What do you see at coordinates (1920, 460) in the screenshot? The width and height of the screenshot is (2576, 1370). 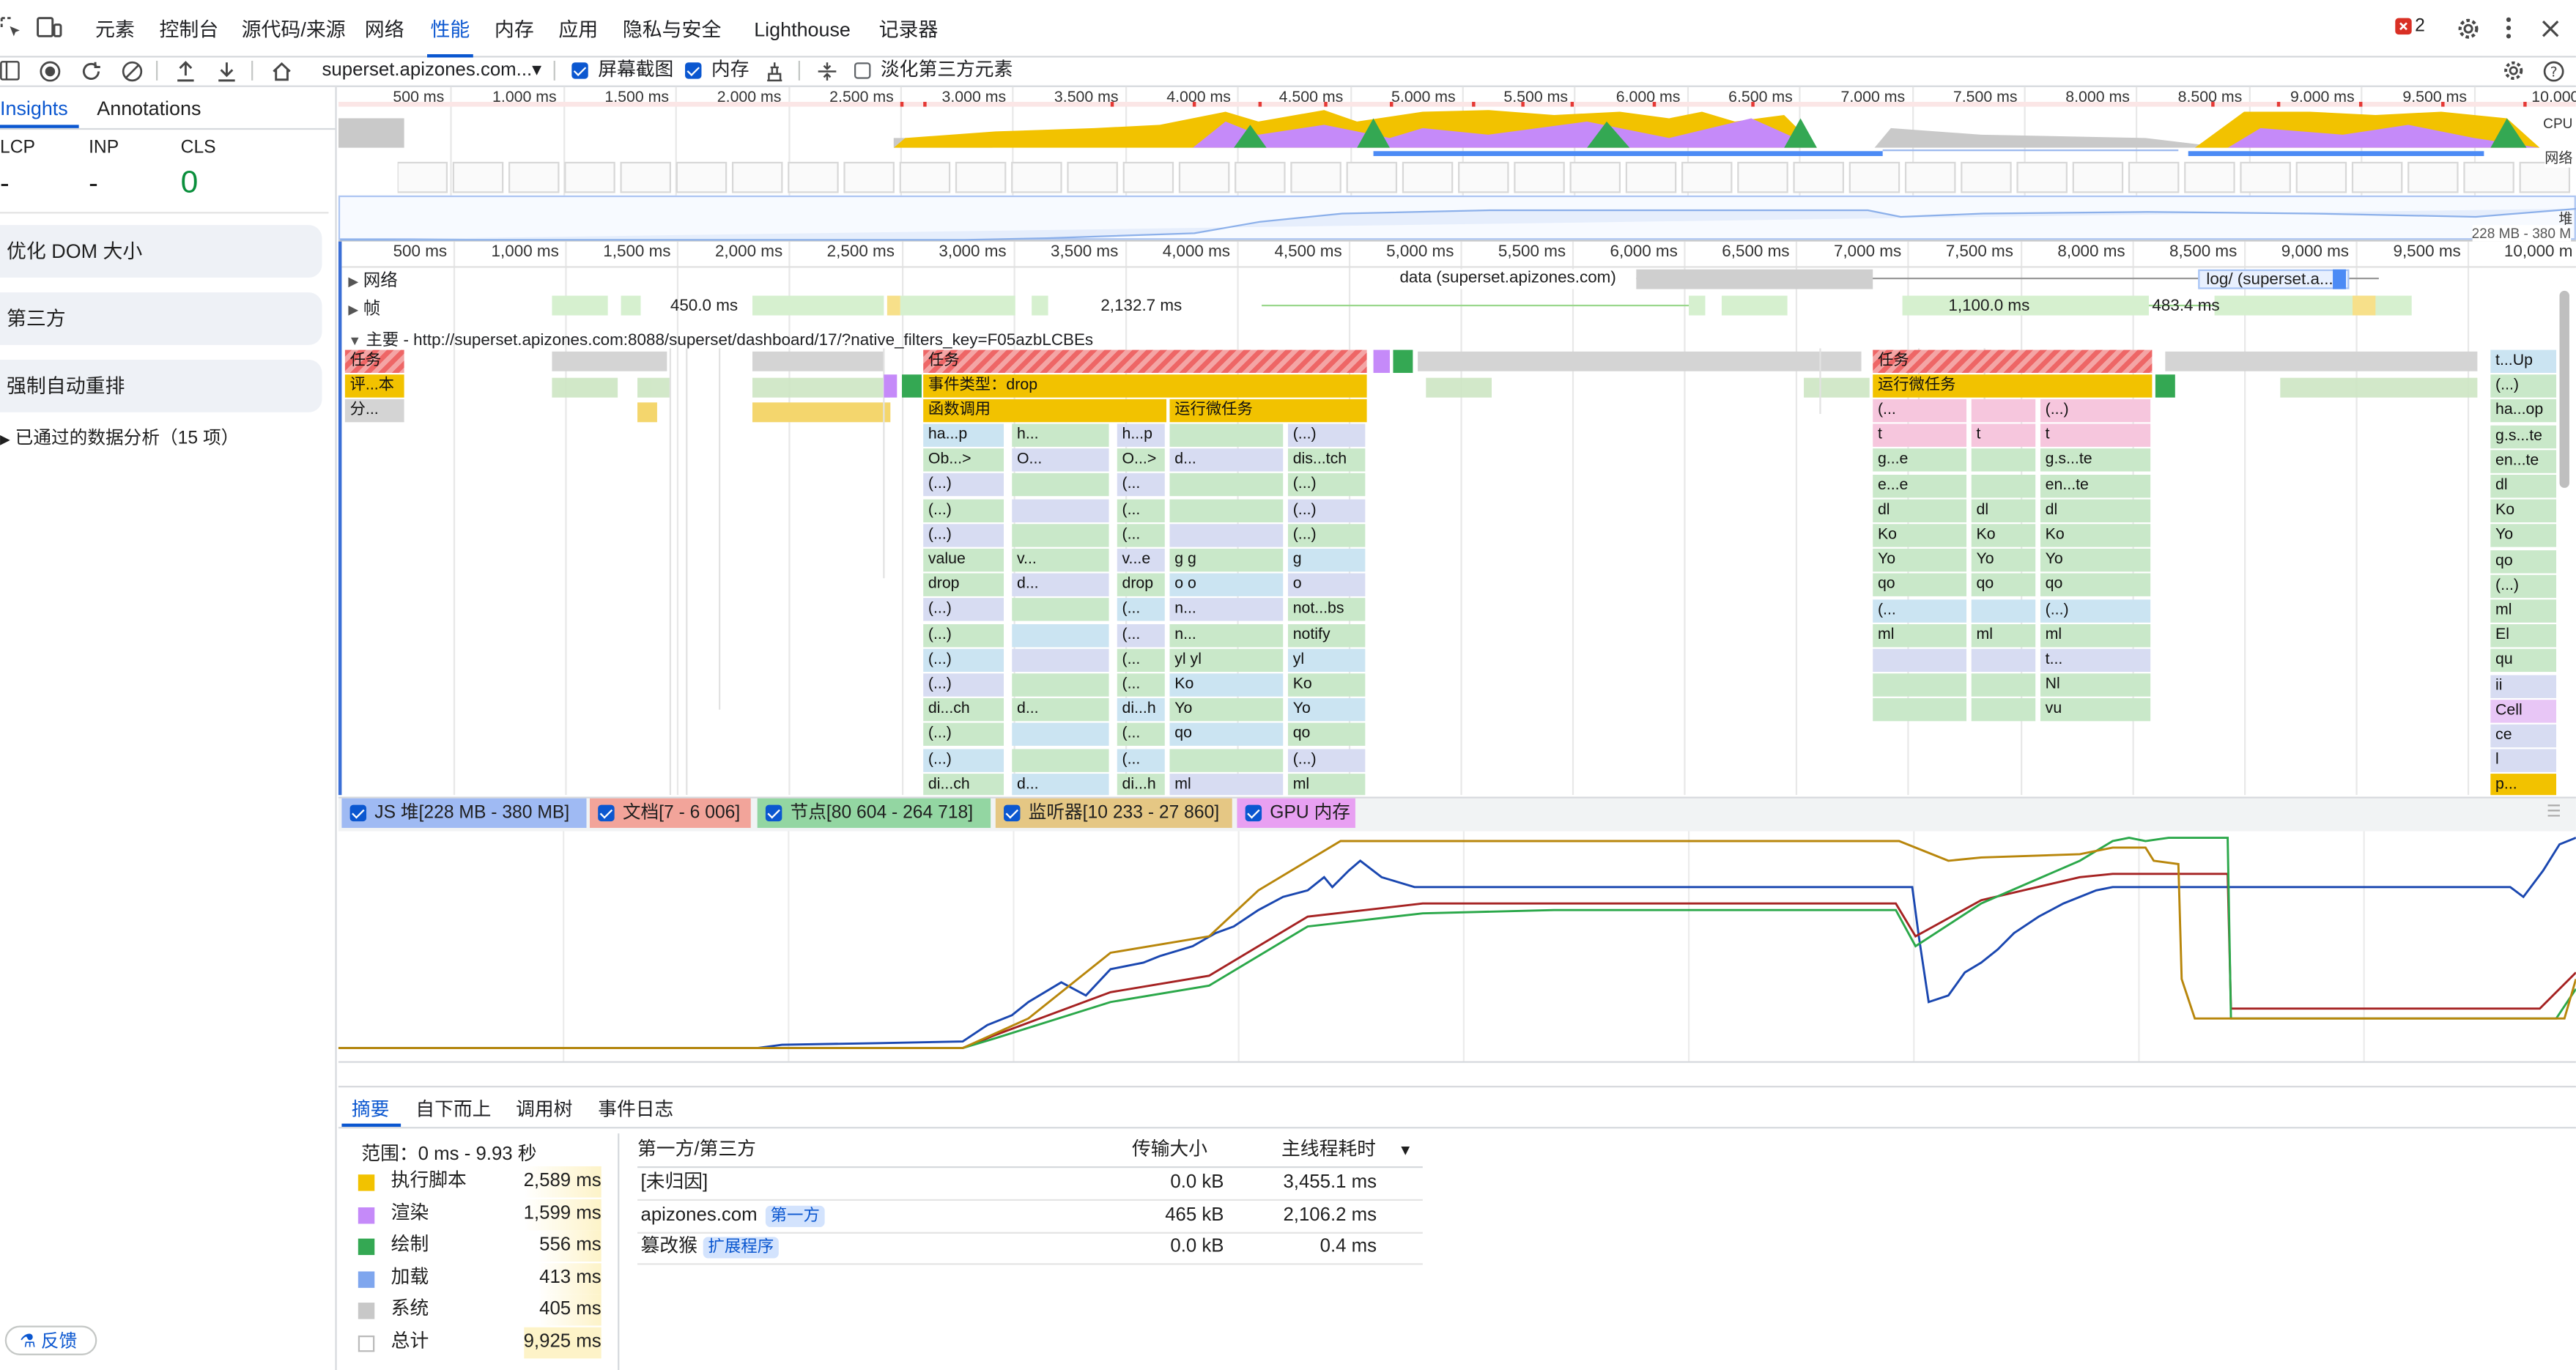 I see `flame-call-frame: g...e` at bounding box center [1920, 460].